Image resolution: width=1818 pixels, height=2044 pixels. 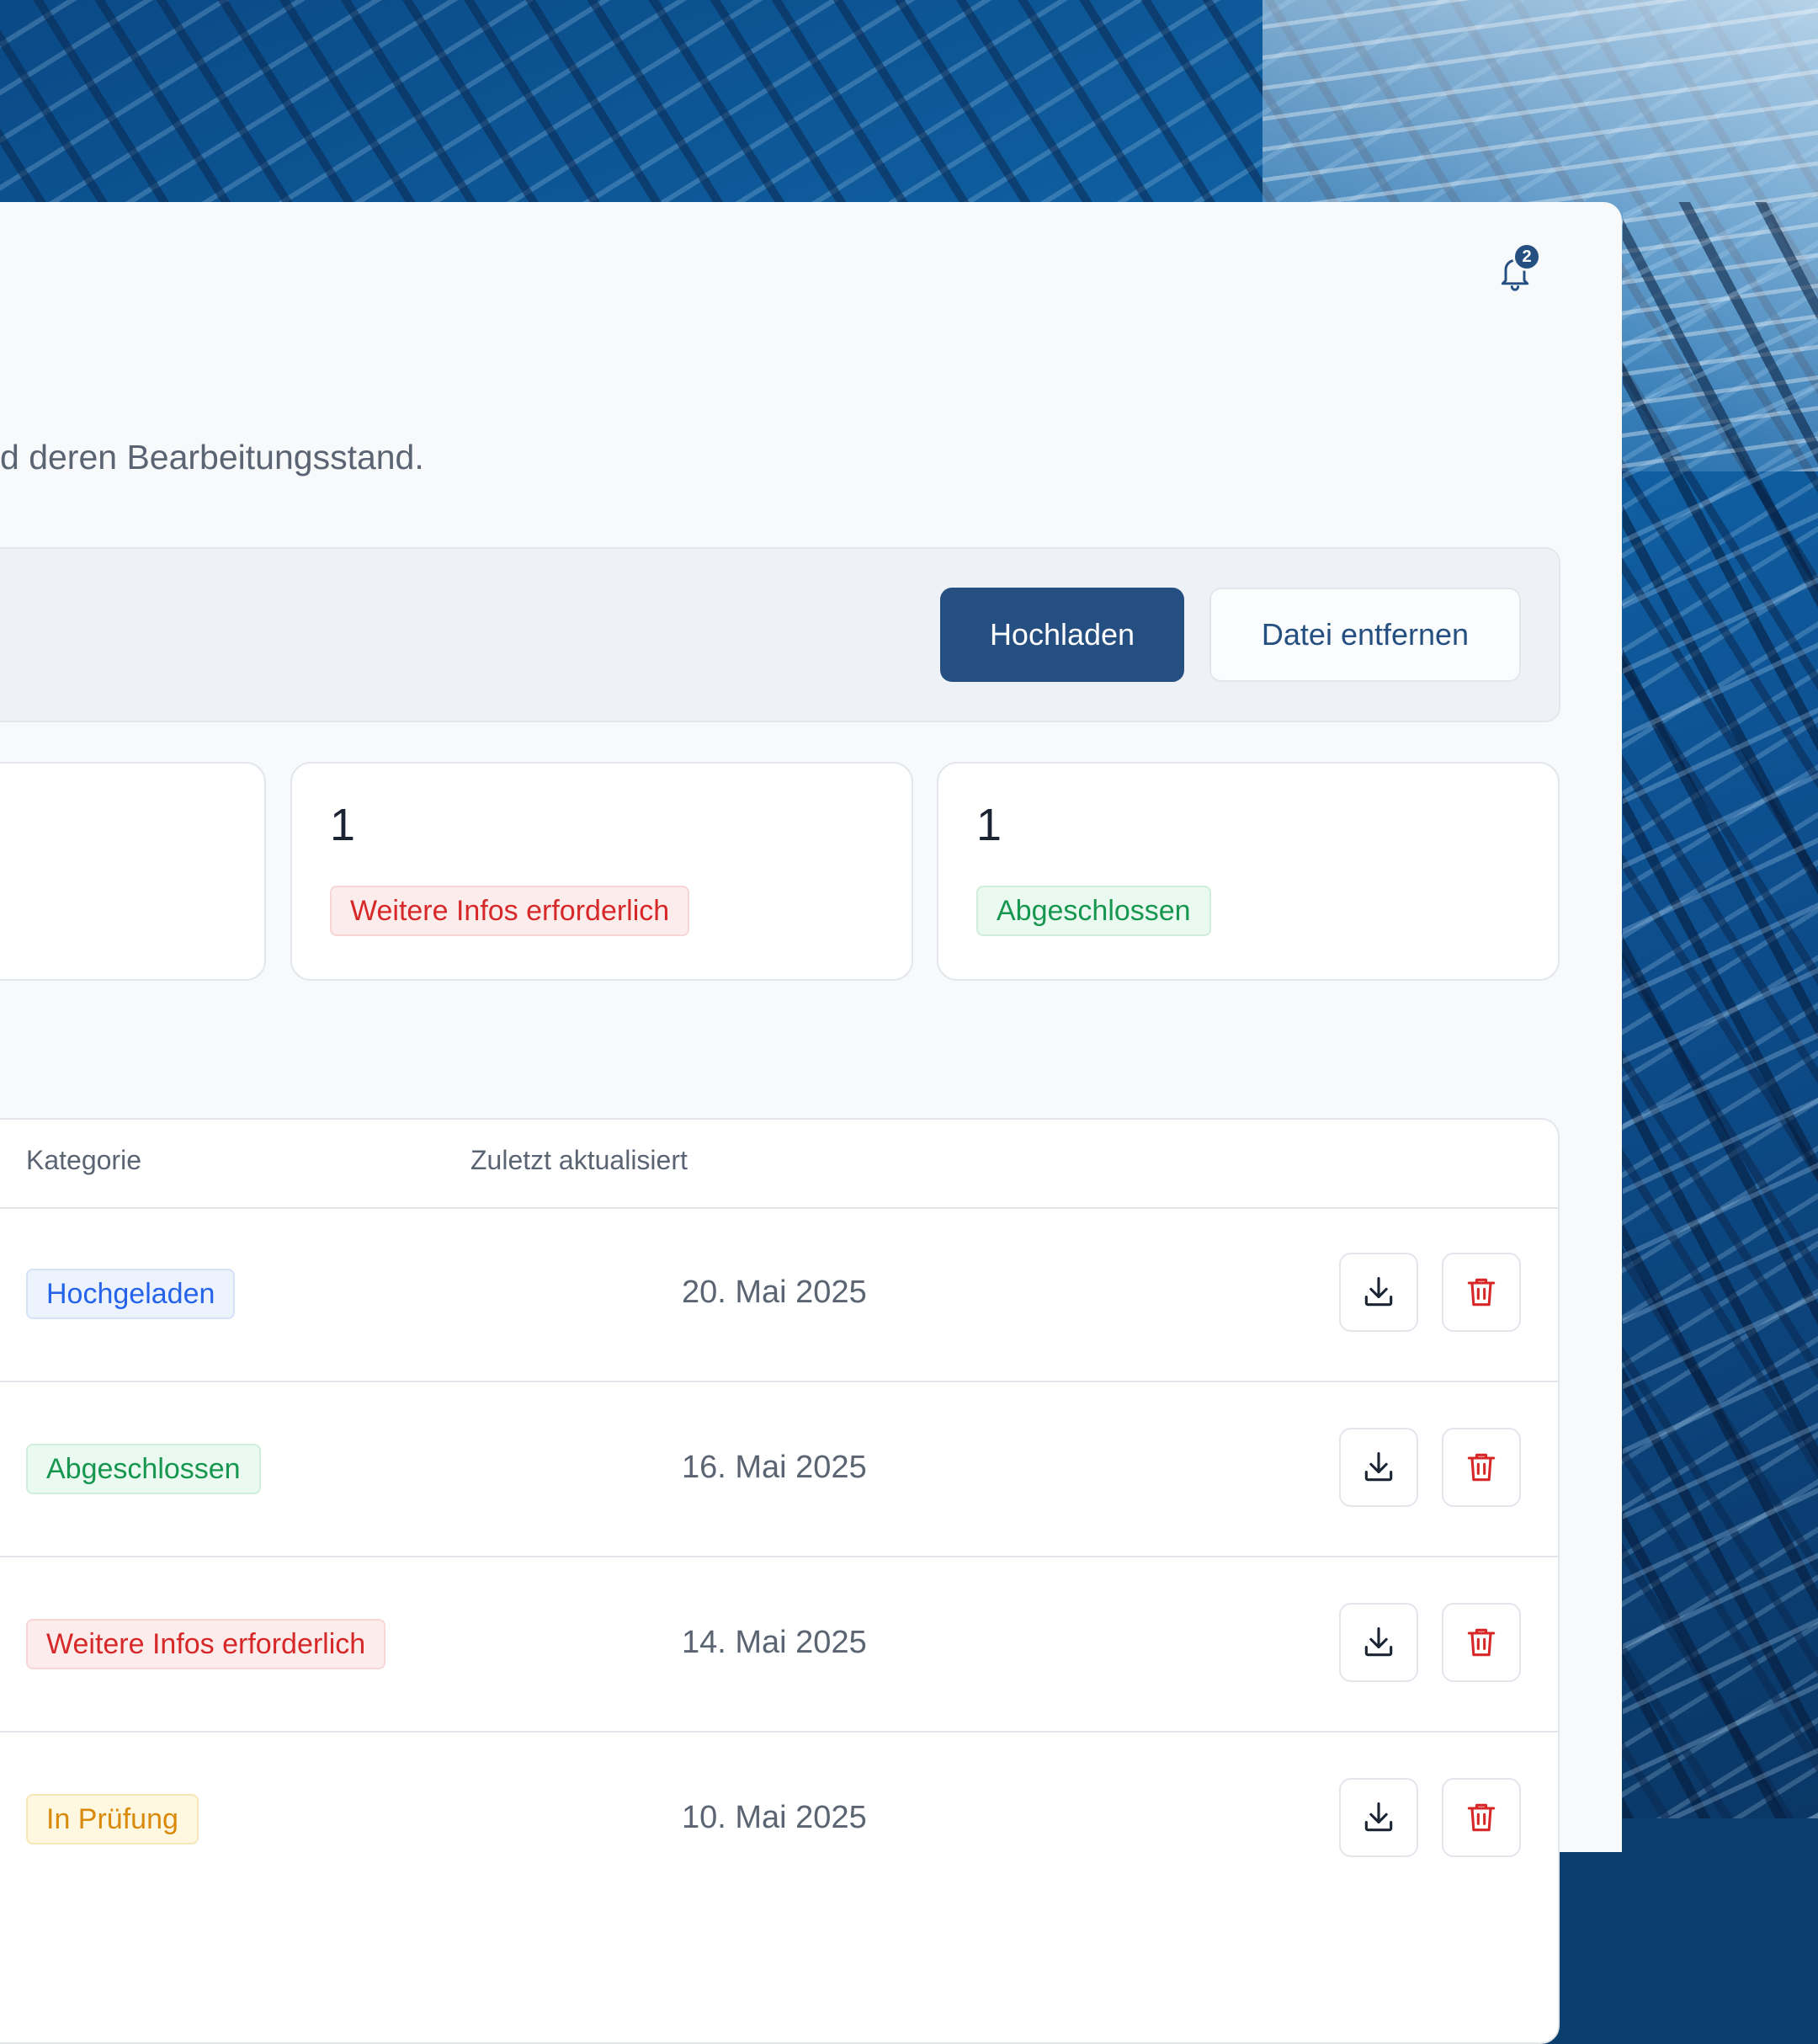 I want to click on table-row: Abgeschlossen 16. Mai 2025, so click(x=779, y=1469).